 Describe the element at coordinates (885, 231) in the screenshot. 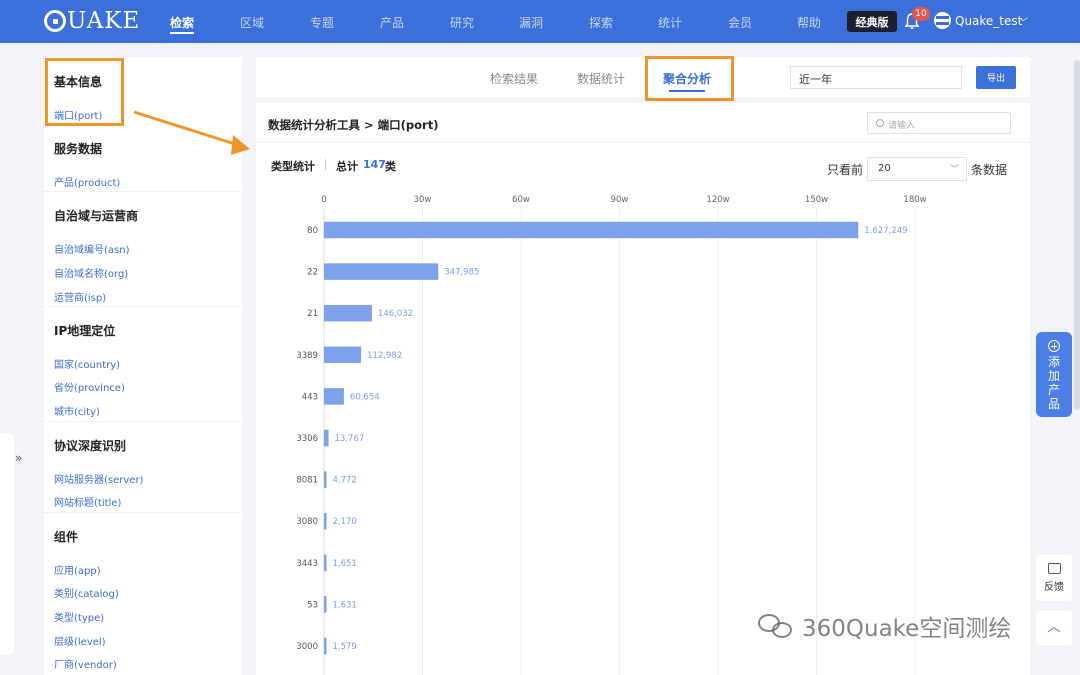

I see `data-label: 1,627,249` at that location.